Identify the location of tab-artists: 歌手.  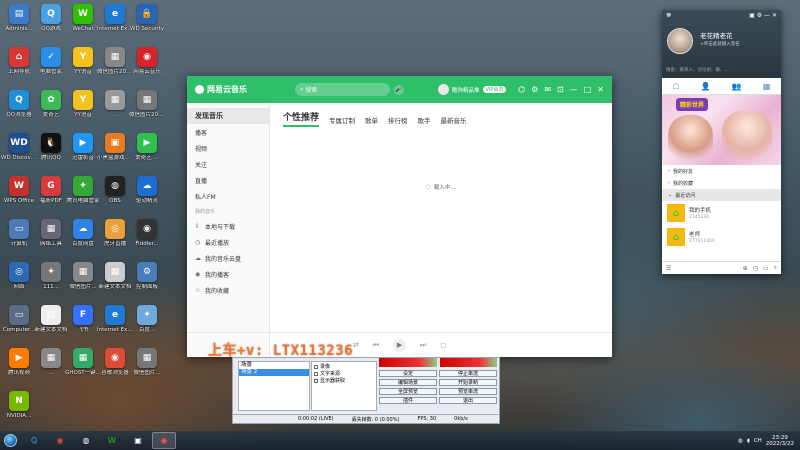
(424, 121).